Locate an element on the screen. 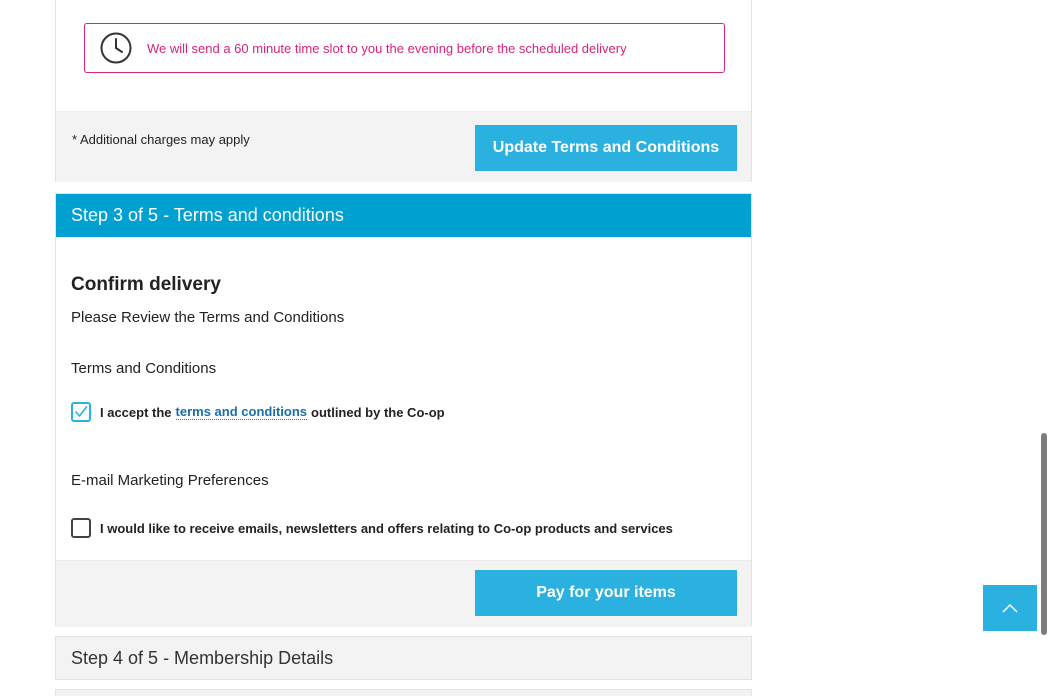  confirm-delivery-title: Confirm delivery is located at coordinates (146, 284).